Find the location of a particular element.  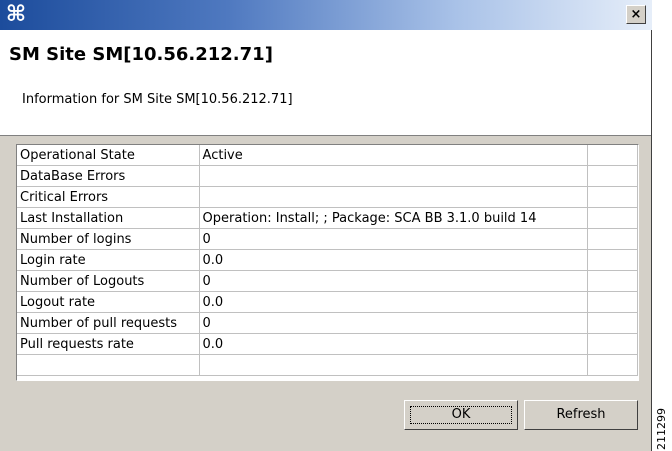

figure-id-label: 211299 is located at coordinates (660, 405).